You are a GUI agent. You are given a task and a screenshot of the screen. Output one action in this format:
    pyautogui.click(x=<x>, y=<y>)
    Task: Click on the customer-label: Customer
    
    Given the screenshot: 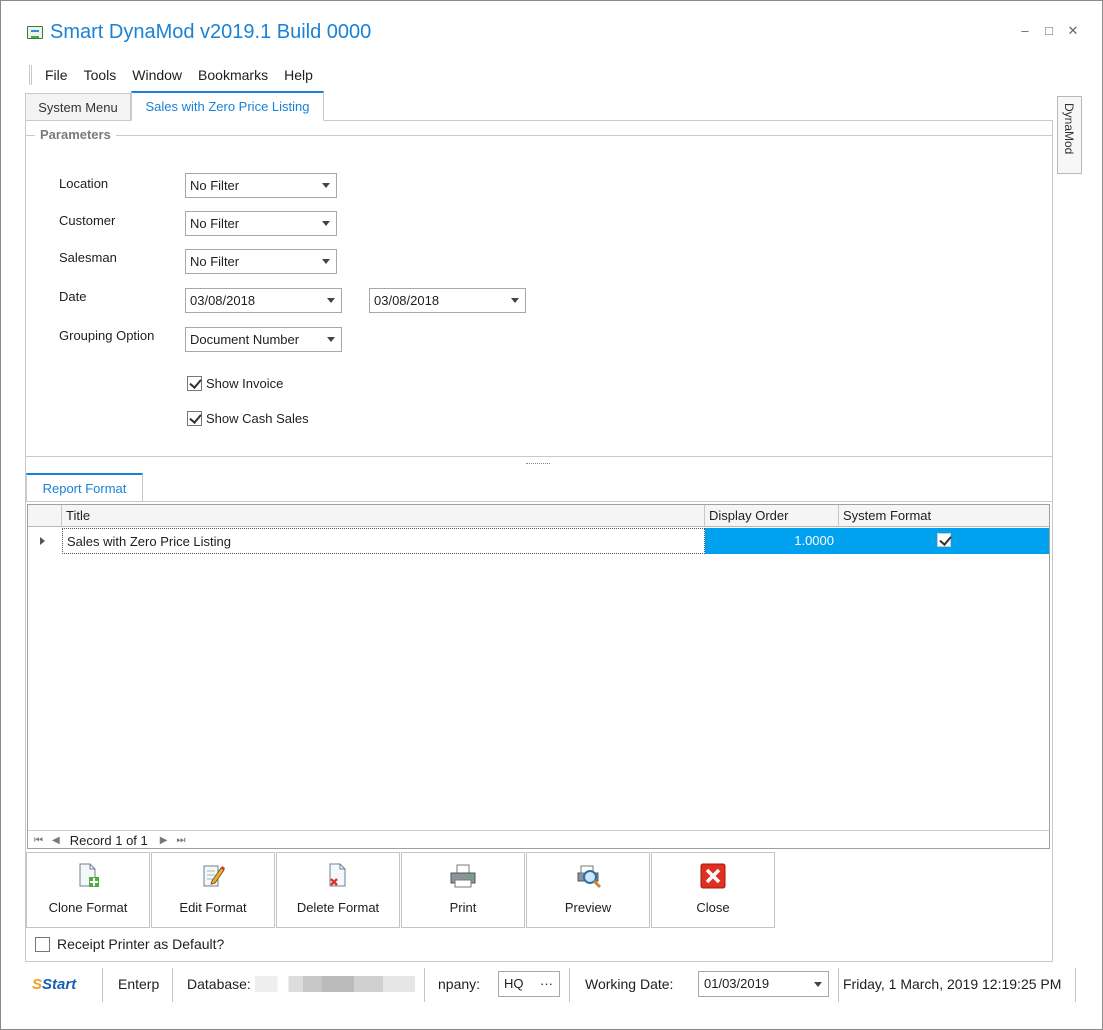 What is the action you would take?
    pyautogui.click(x=87, y=220)
    